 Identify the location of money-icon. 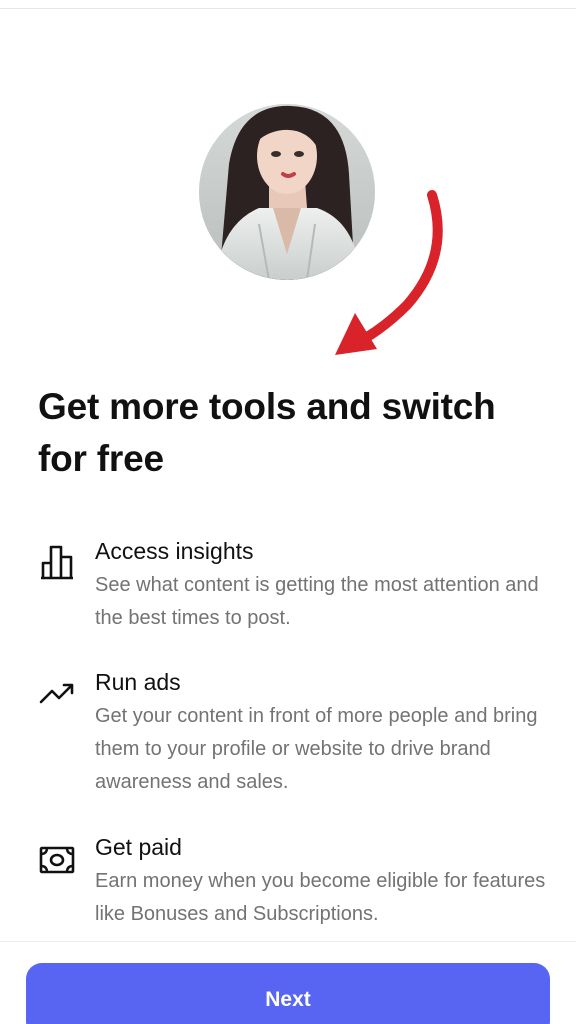
(57, 860).